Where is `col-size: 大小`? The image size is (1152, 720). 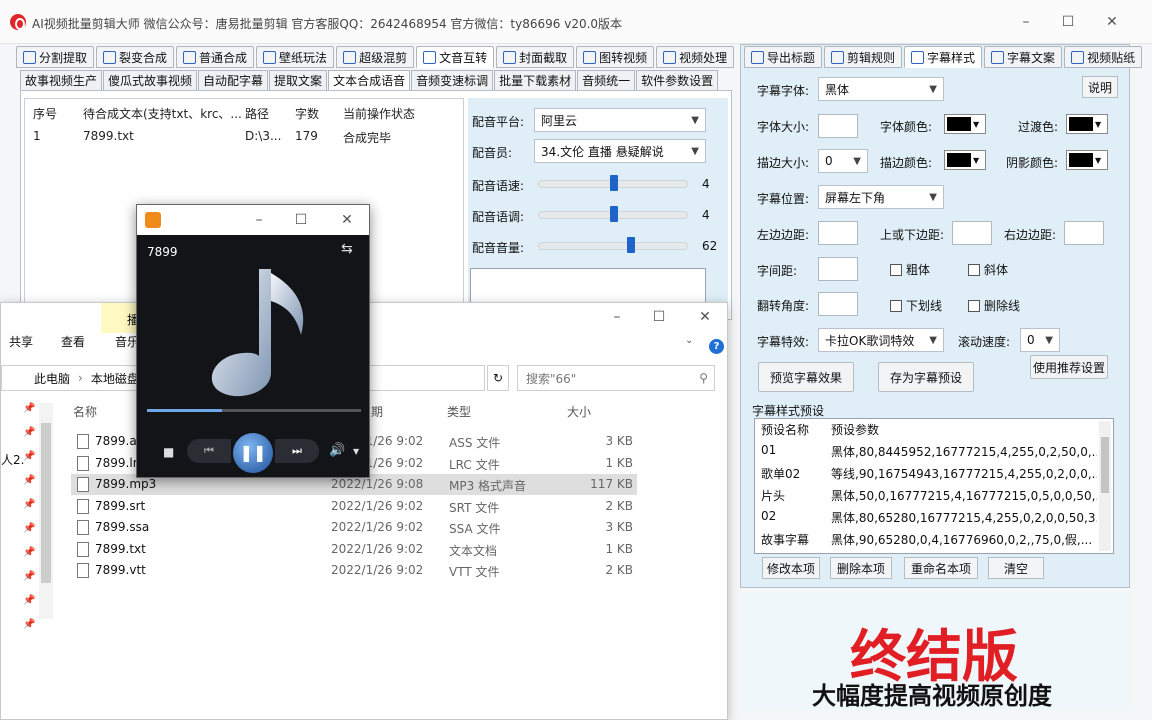
col-size: 大小 is located at coordinates (579, 411).